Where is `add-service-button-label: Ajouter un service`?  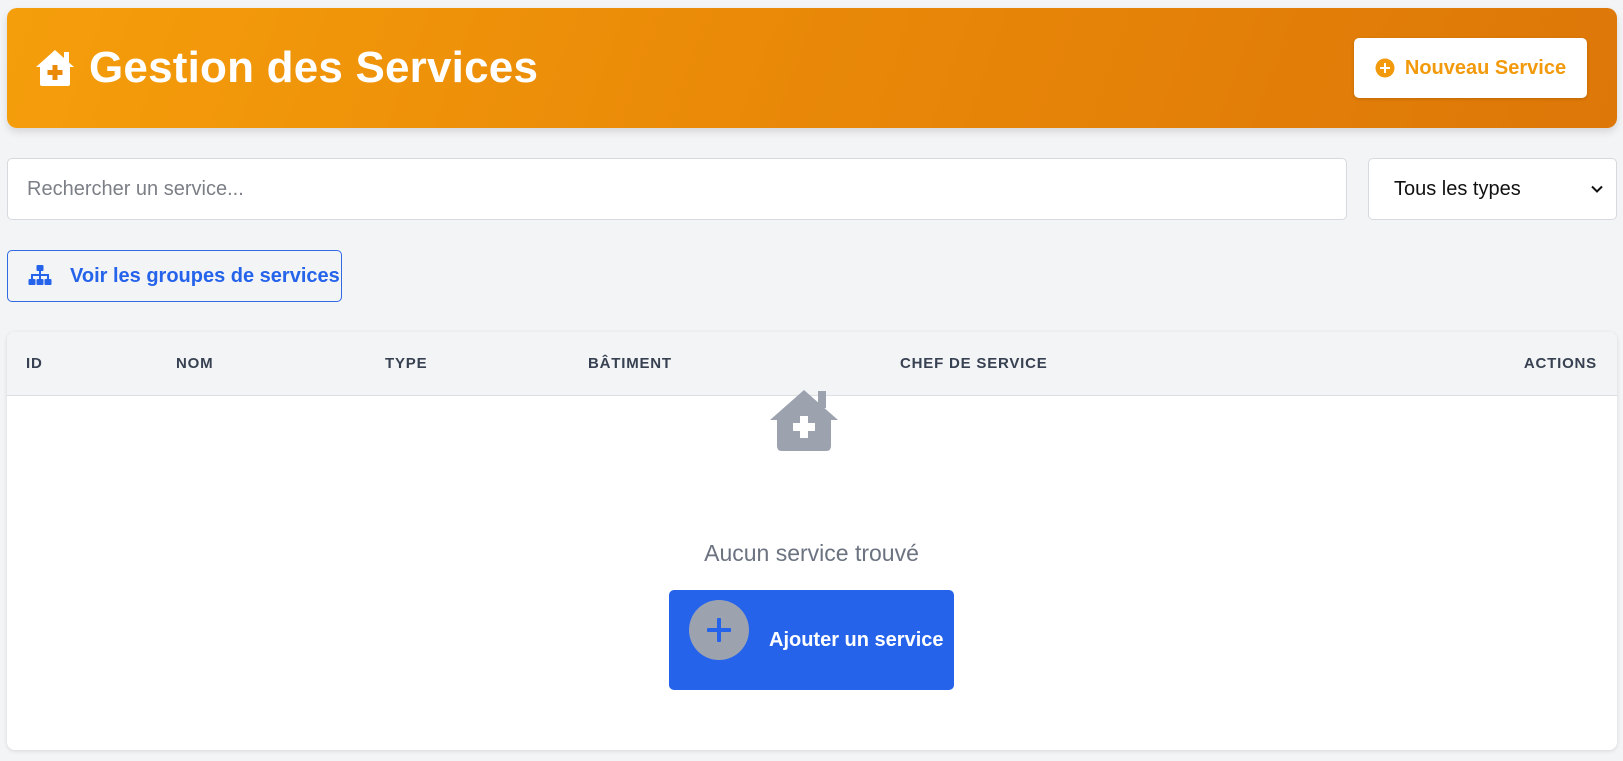 add-service-button-label: Ajouter un service is located at coordinates (856, 640).